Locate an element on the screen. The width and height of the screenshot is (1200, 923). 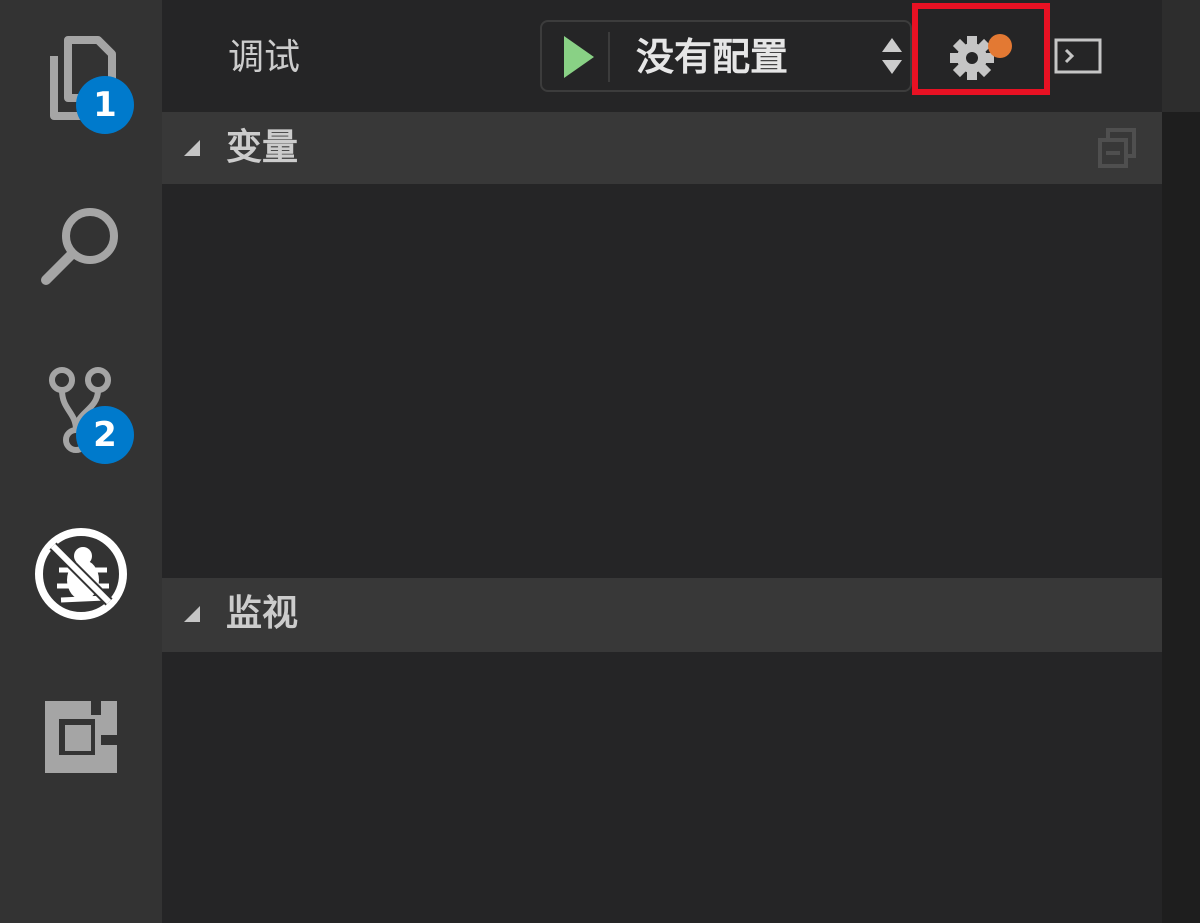
terminal-icon is located at coordinates (1079, 57).